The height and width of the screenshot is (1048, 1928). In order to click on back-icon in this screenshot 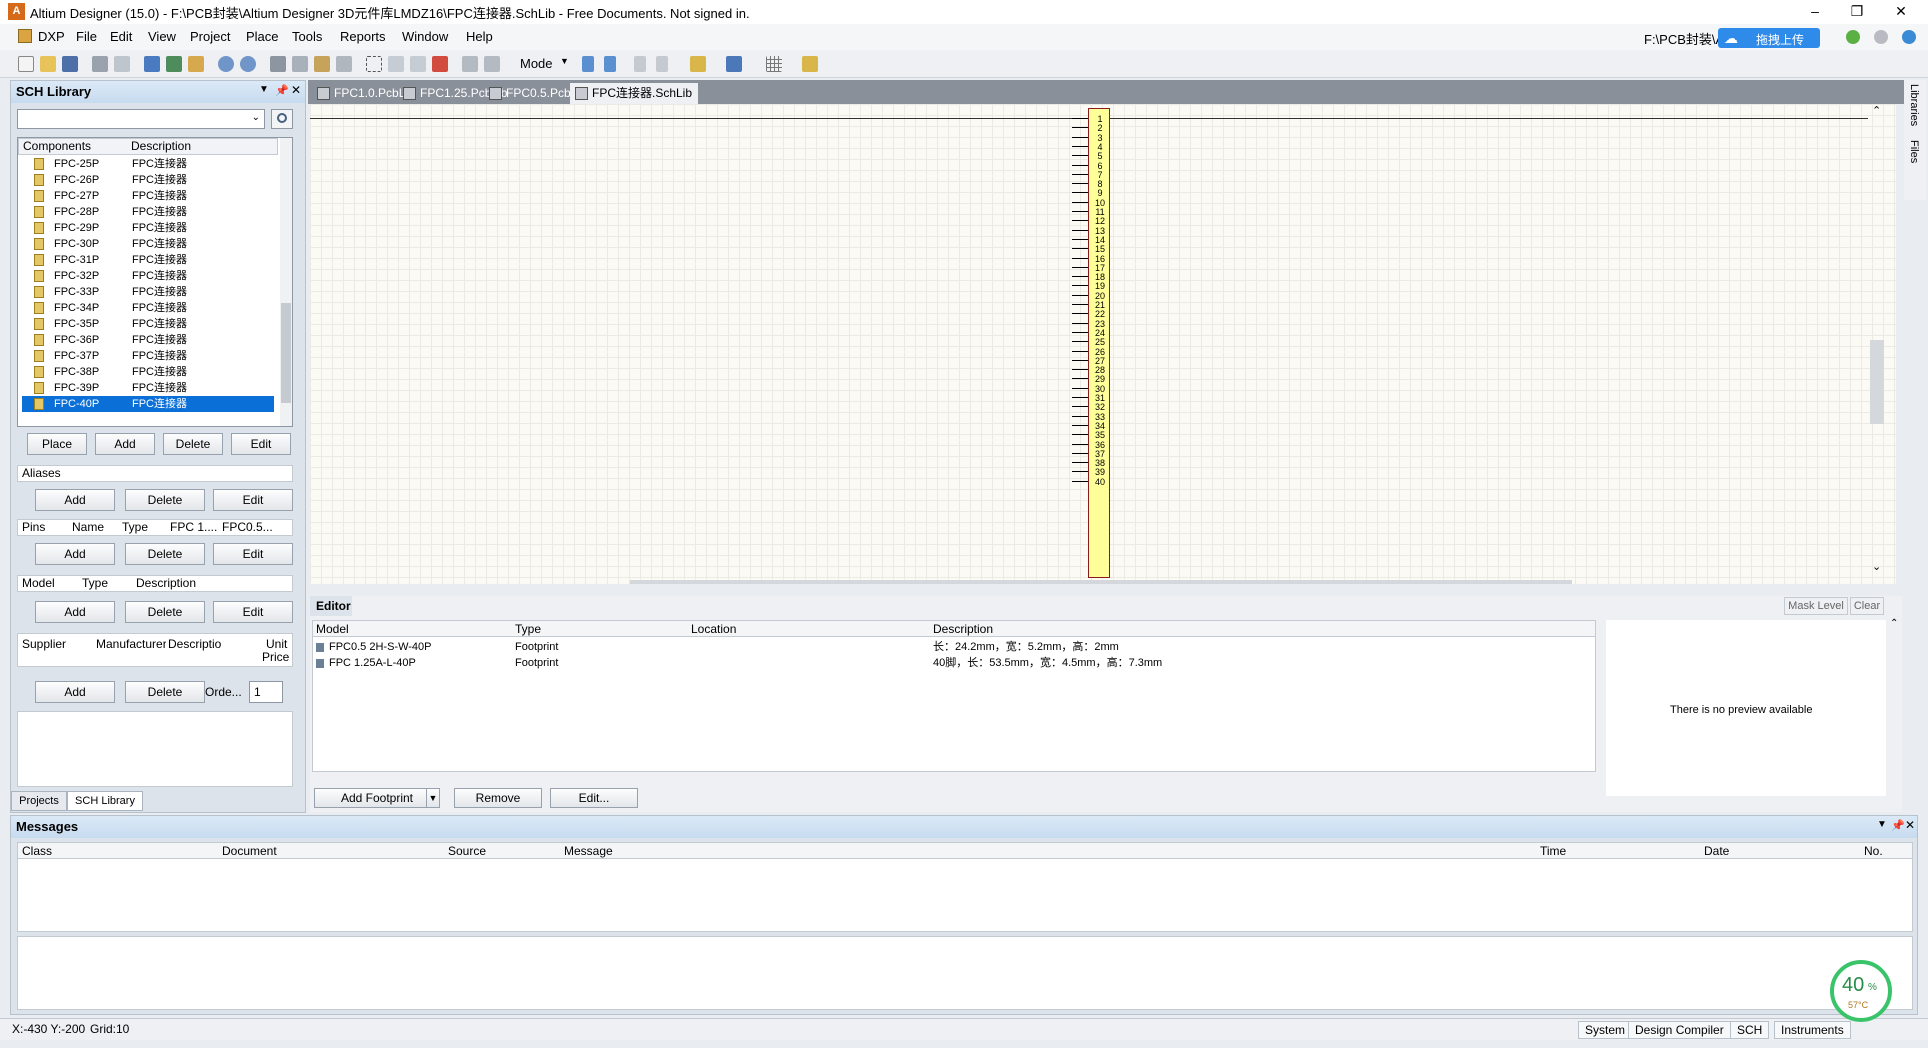, I will do `click(1853, 37)`.